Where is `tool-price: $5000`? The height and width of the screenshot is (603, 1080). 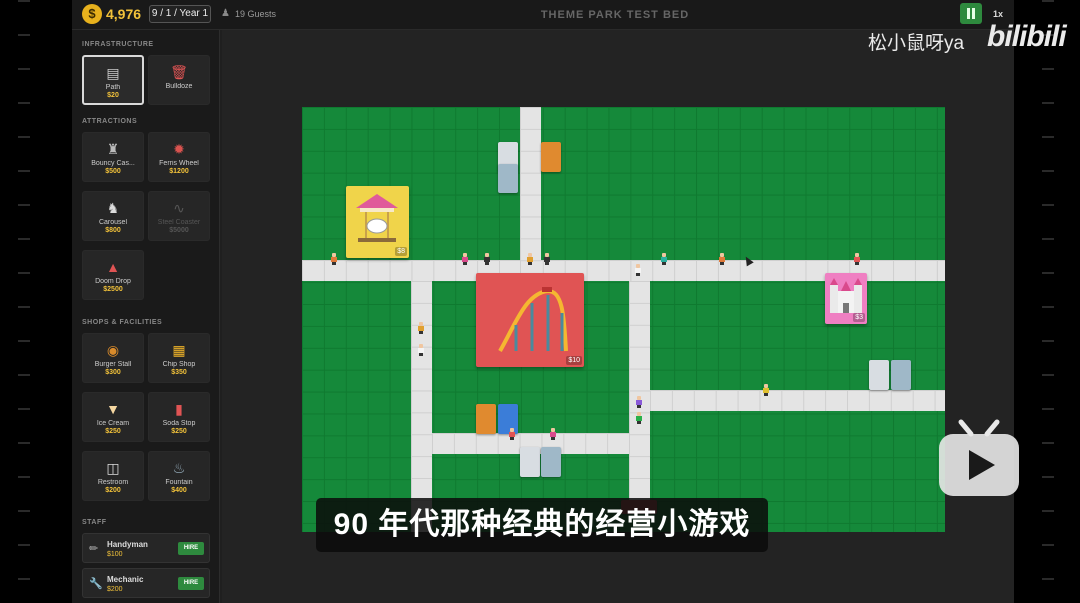
tool-price: $5000 is located at coordinates (179, 230).